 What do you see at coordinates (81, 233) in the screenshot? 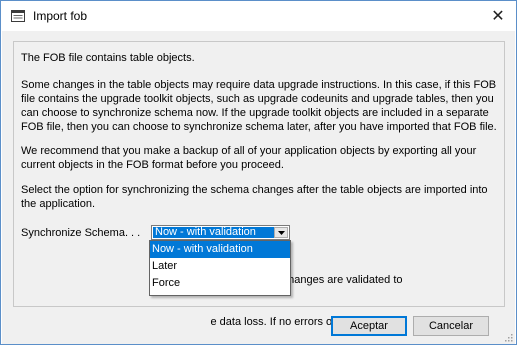
I see `synchronize-schema-label: Synchronize Schema. . .` at bounding box center [81, 233].